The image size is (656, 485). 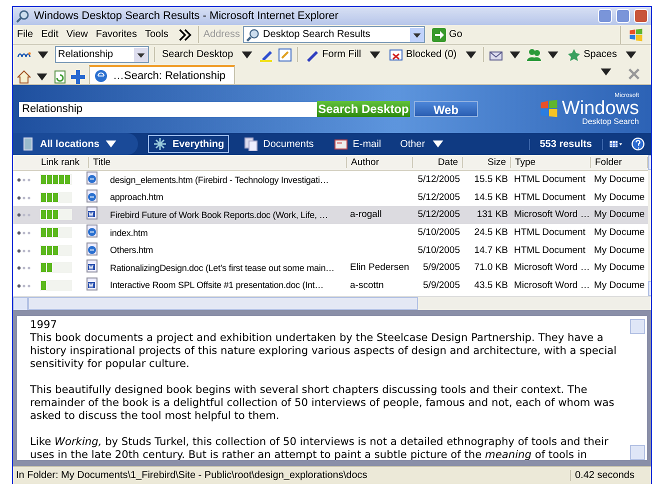 I want to click on logo-text: Desktop Search, so click(x=610, y=122).